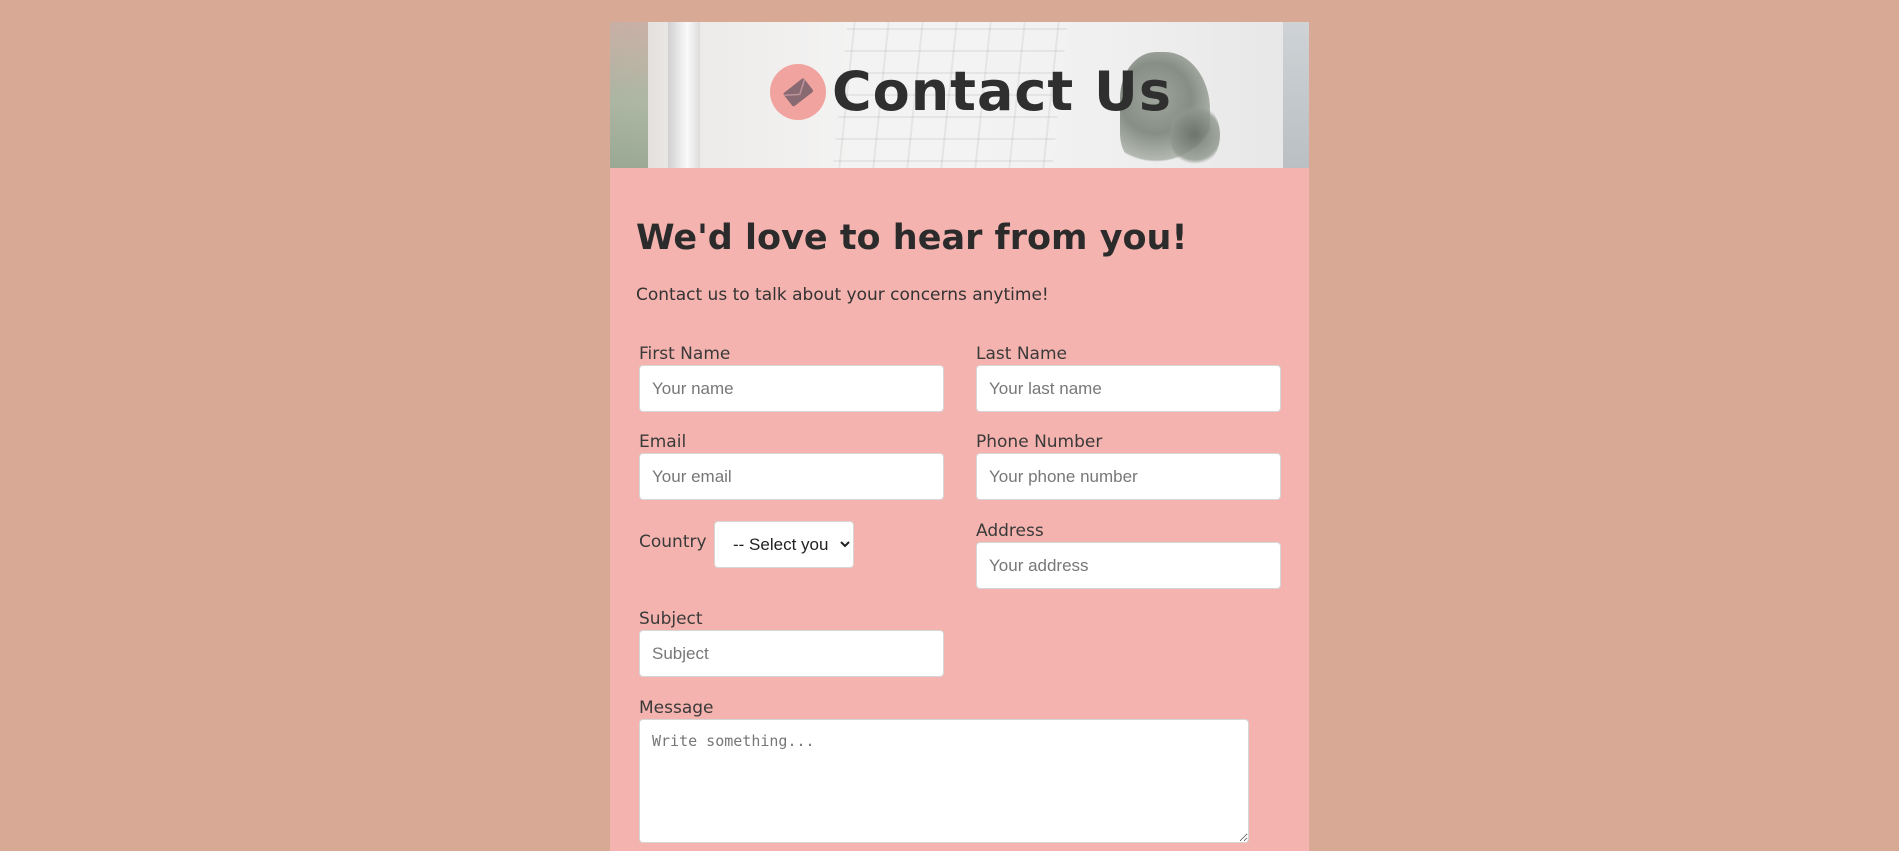  Describe the element at coordinates (791, 476) in the screenshot. I see `email-input` at that location.